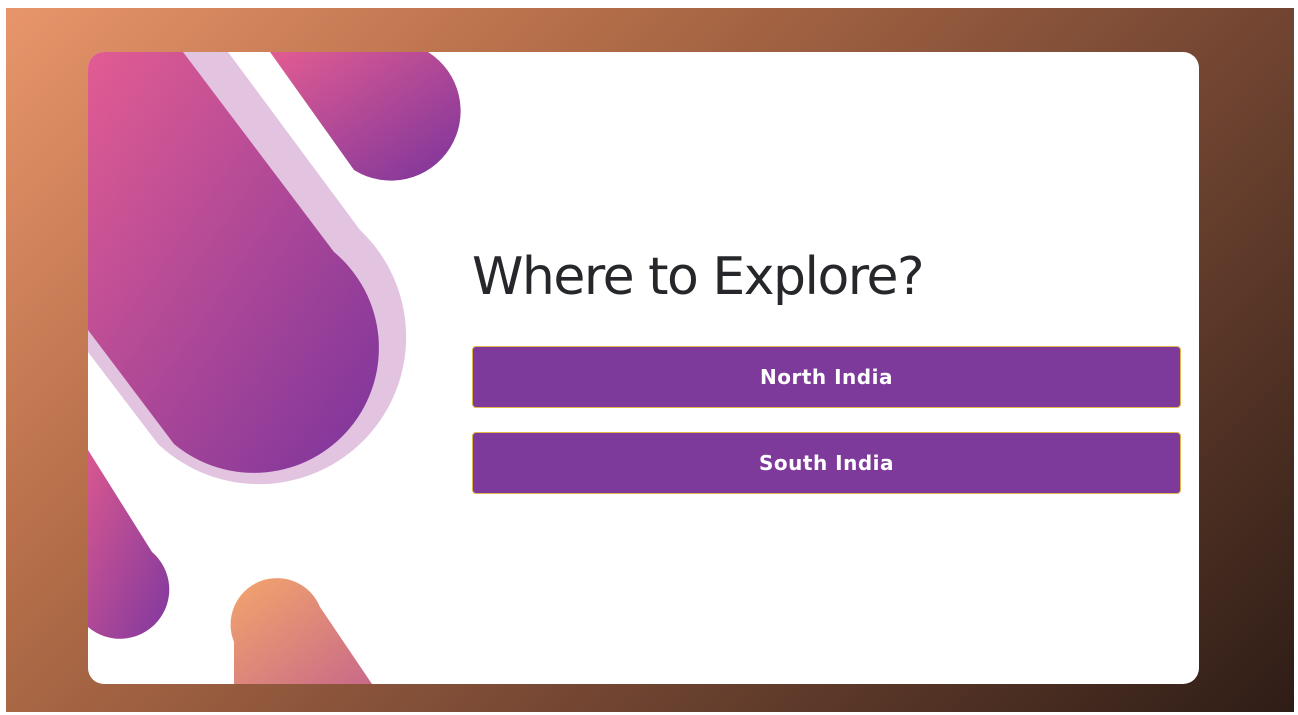 The width and height of the screenshot is (1298, 715). Describe the element at coordinates (129, 544) in the screenshot. I see `bottom-left-pill-shape` at that location.